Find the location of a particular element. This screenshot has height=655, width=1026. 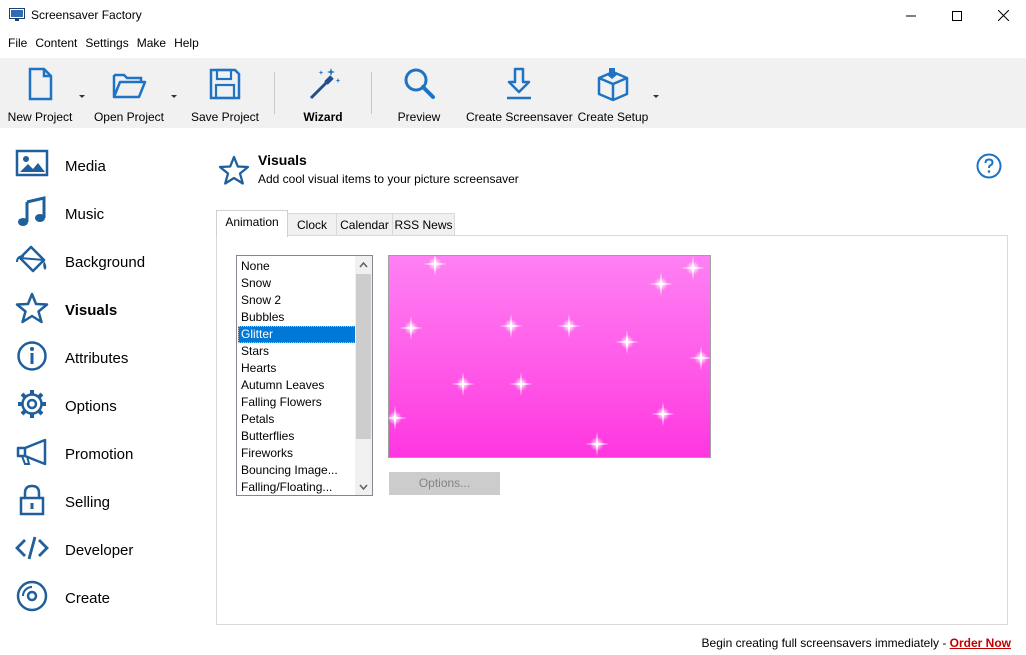

menu-make: Make is located at coordinates (151, 43).